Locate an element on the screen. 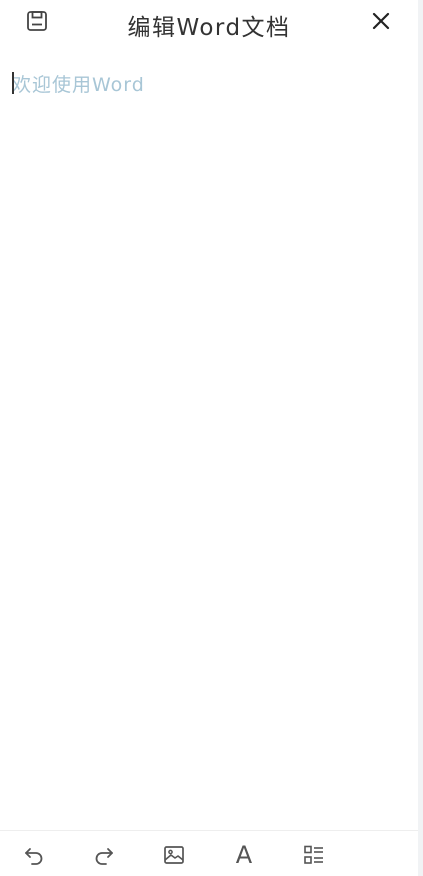 This screenshot has width=423, height=876. close-icon is located at coordinates (381, 21).